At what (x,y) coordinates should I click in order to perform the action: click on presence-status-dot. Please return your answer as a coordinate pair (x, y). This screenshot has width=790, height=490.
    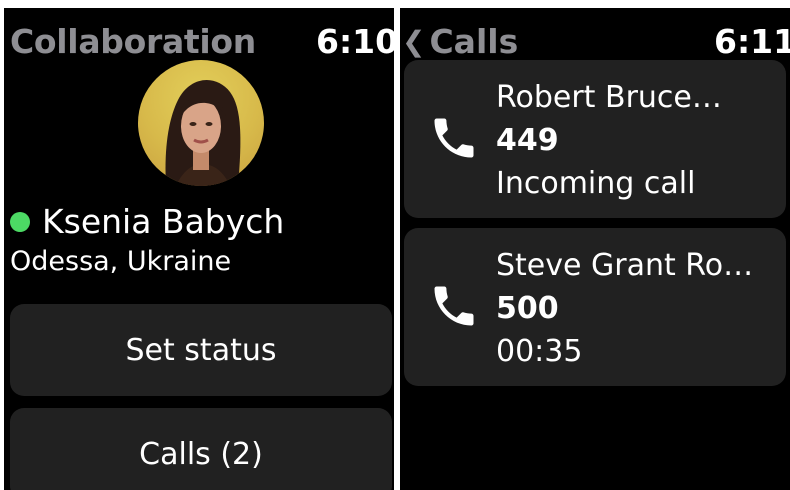
    Looking at the image, I should click on (20, 222).